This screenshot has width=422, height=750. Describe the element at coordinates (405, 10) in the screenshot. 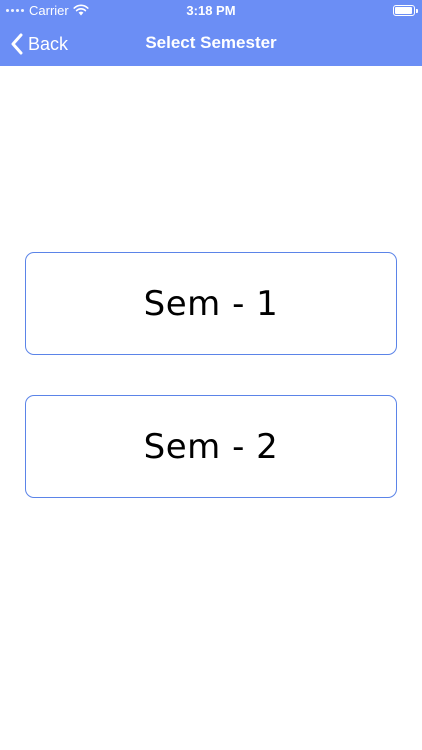

I see `battery-icon` at that location.